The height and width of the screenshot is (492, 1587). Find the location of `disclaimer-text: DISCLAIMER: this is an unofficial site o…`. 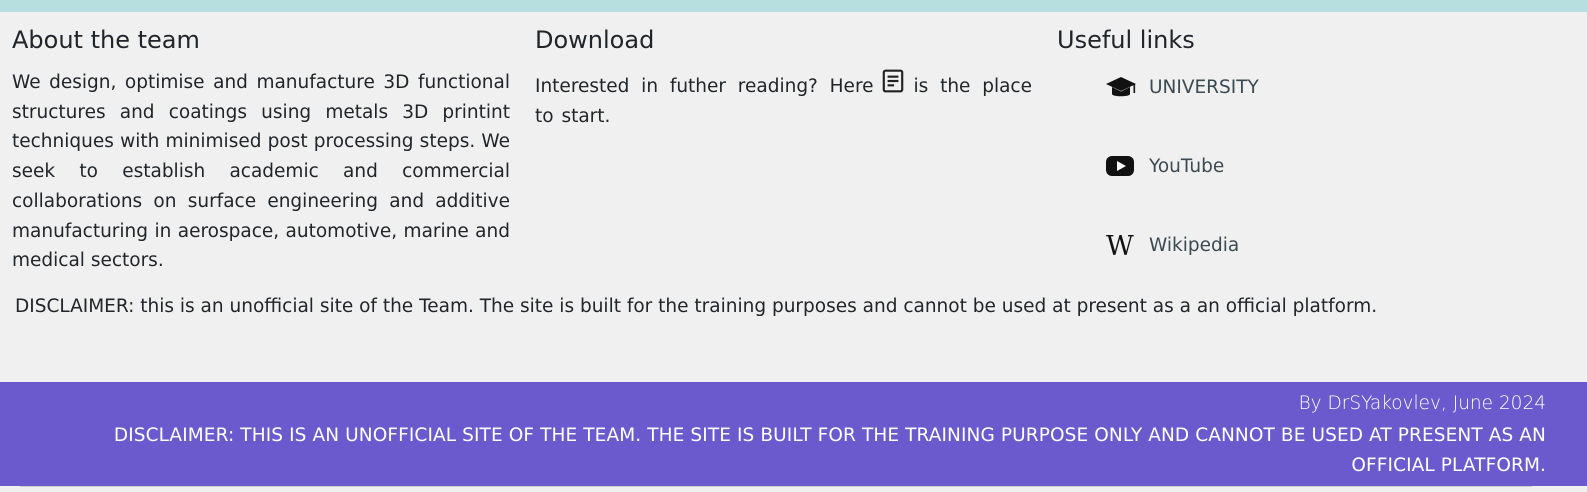

disclaimer-text: DISCLAIMER: this is an unofficial site o… is located at coordinates (696, 306).